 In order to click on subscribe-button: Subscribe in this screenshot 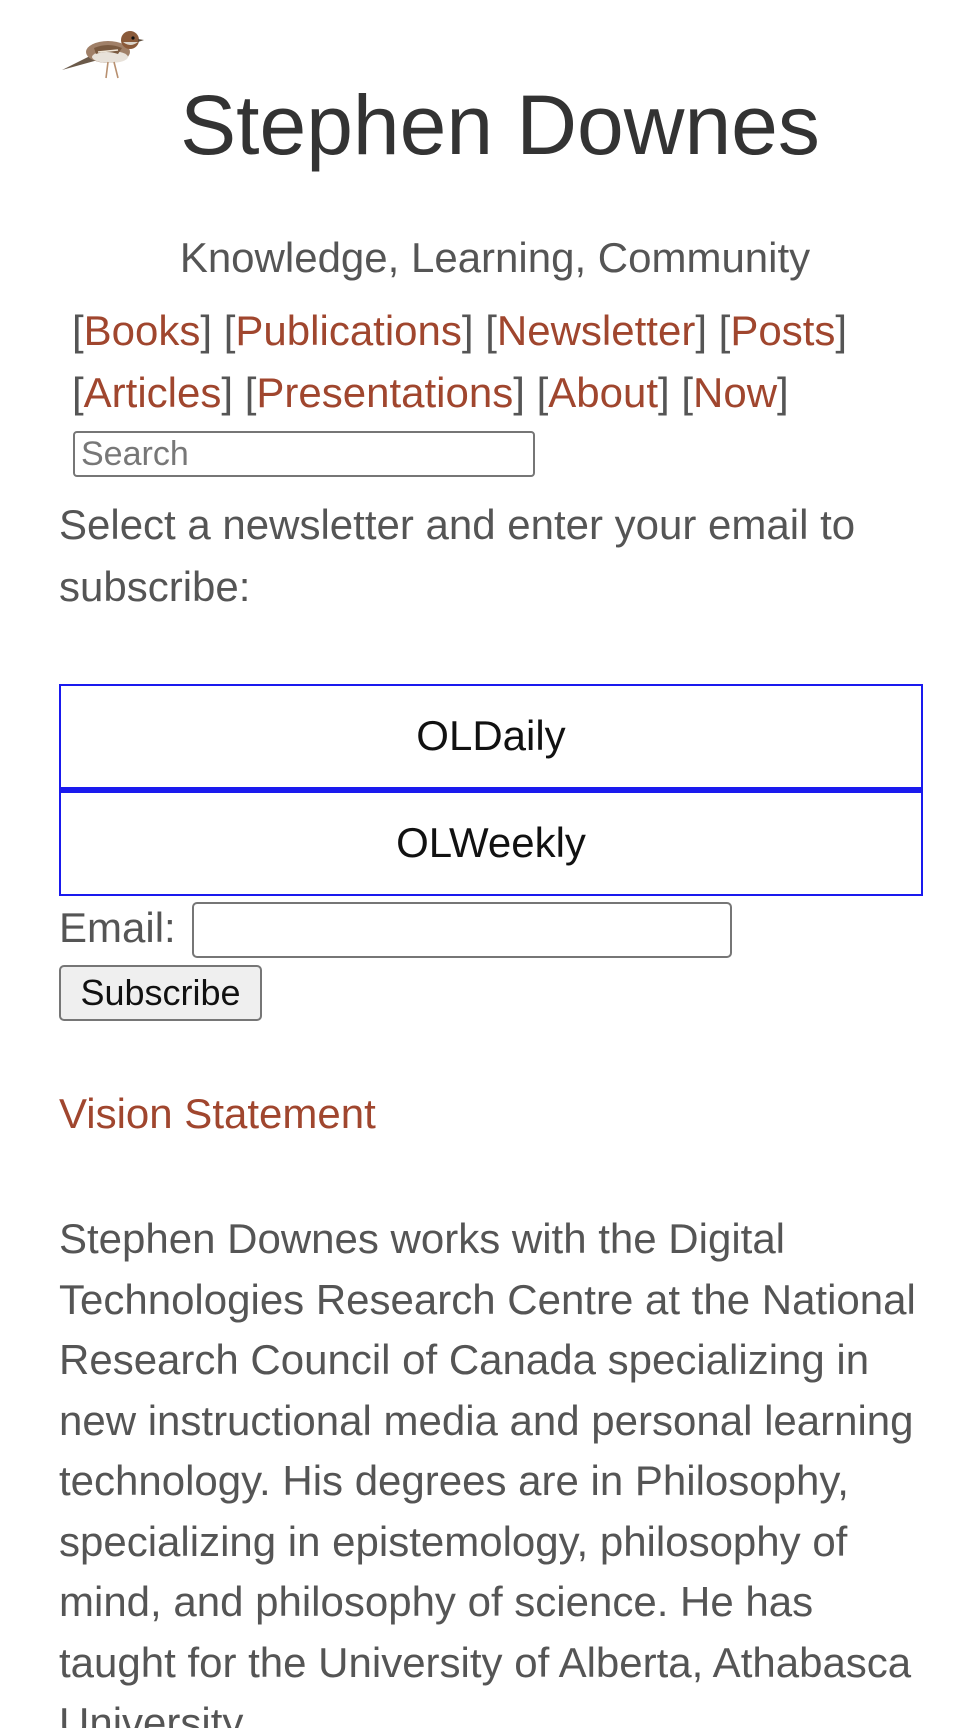, I will do `click(160, 993)`.